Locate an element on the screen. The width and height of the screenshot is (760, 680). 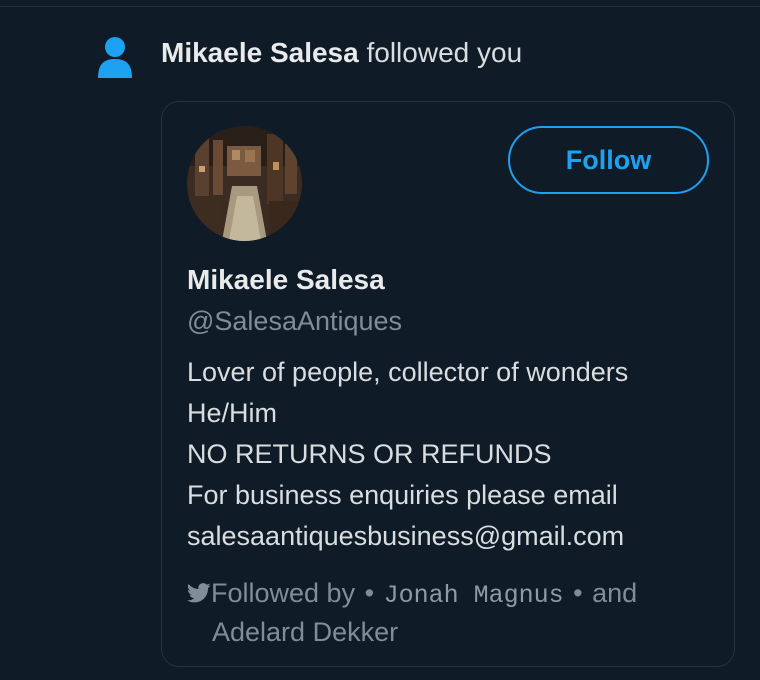
bird-icon is located at coordinates (199, 593).